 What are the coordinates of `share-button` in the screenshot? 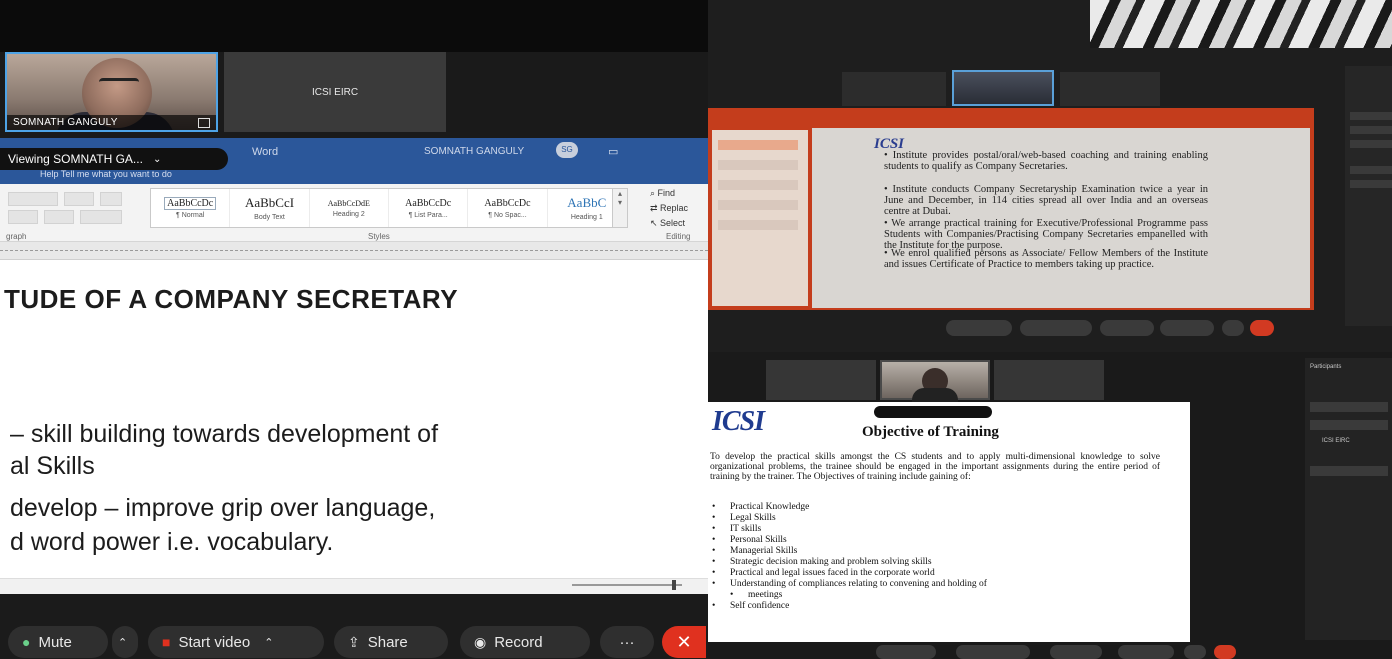 It's located at (1076, 652).